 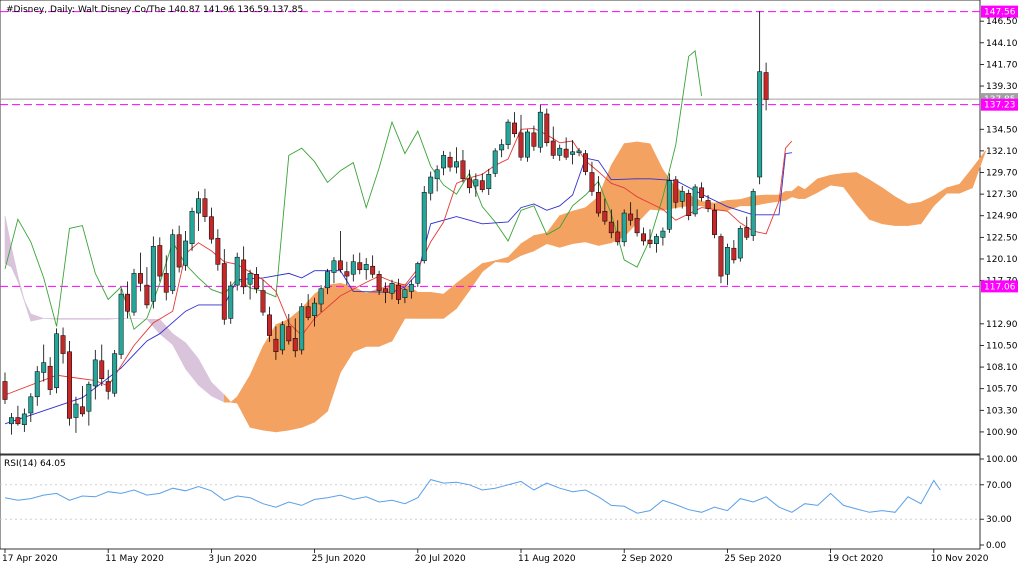 What do you see at coordinates (1002, 22) in the screenshot?
I see `price-tick-label: 146.50` at bounding box center [1002, 22].